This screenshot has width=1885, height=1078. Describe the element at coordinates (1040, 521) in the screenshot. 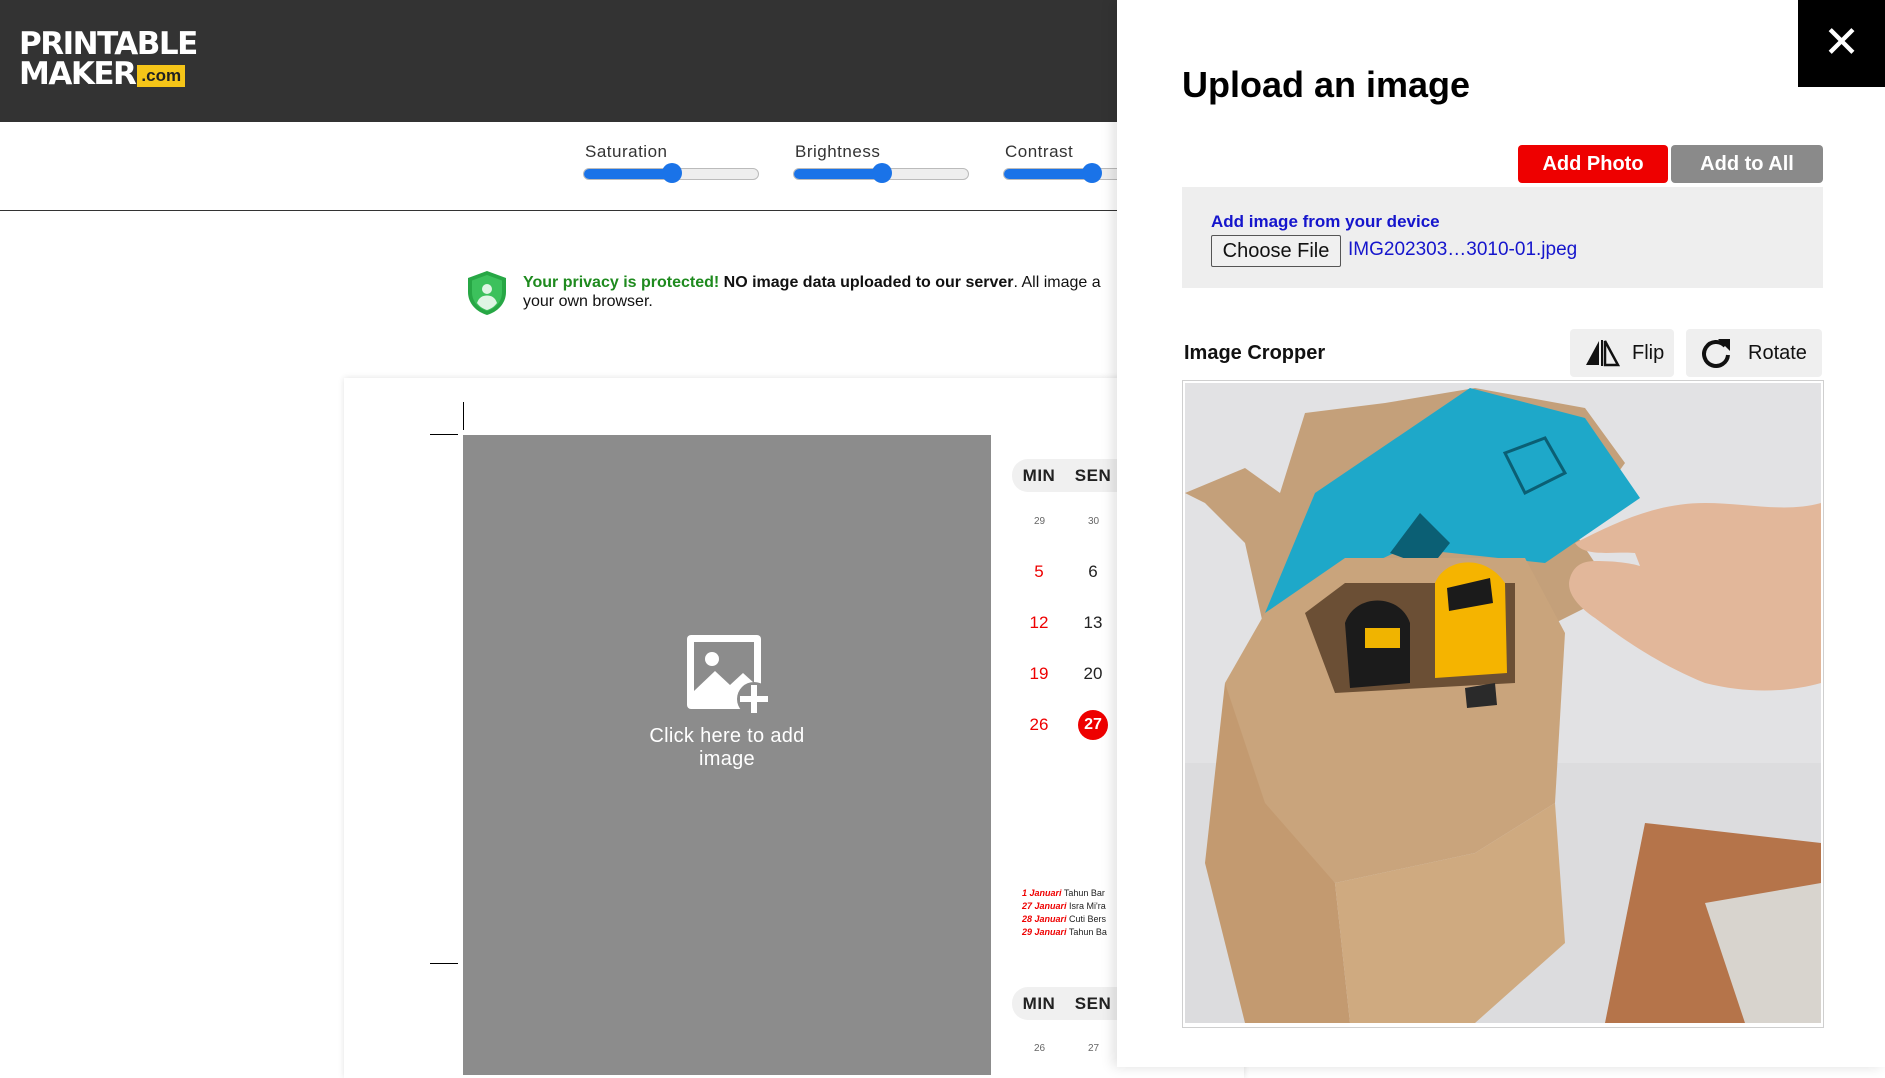

I see `prev-month-day: 29` at that location.